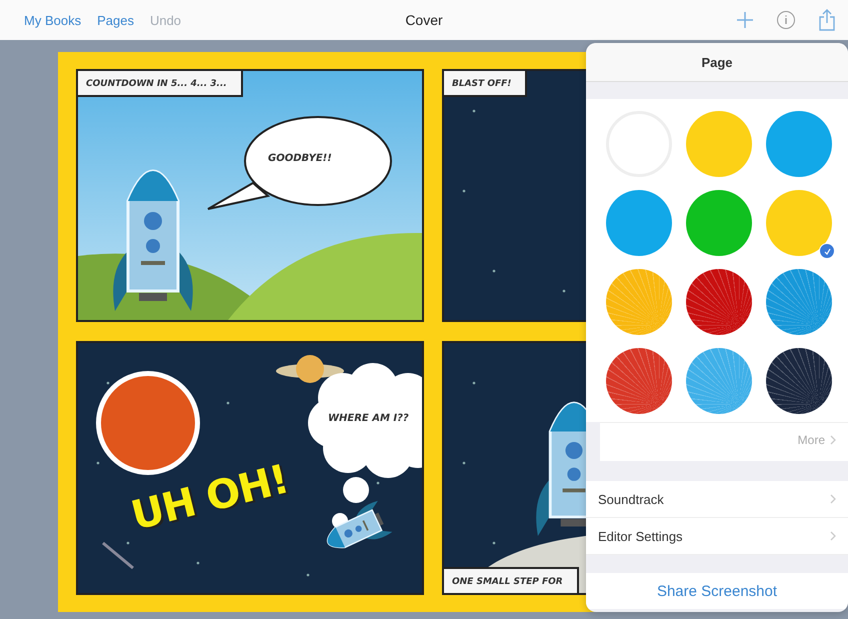 The width and height of the screenshot is (848, 619). Describe the element at coordinates (368, 418) in the screenshot. I see `thought-text: WHERE AM I??` at that location.